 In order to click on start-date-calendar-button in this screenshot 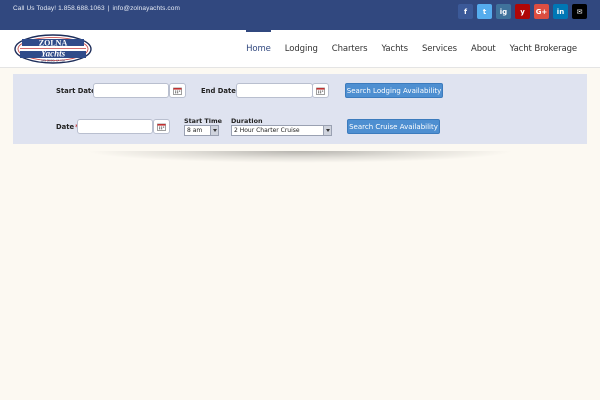, I will do `click(177, 90)`.